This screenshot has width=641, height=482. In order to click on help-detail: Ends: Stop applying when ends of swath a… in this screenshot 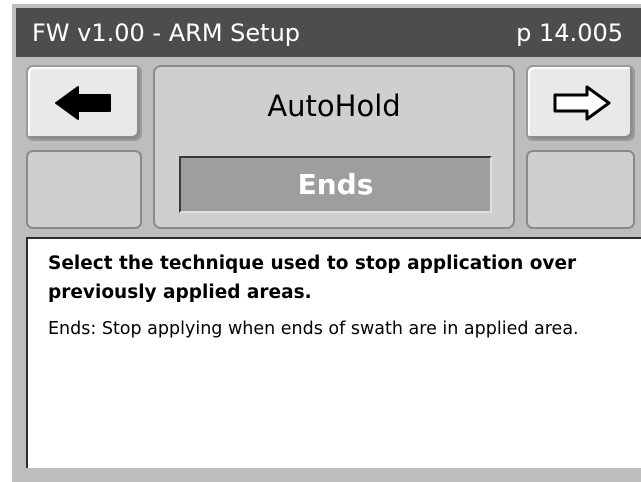, I will do `click(313, 329)`.